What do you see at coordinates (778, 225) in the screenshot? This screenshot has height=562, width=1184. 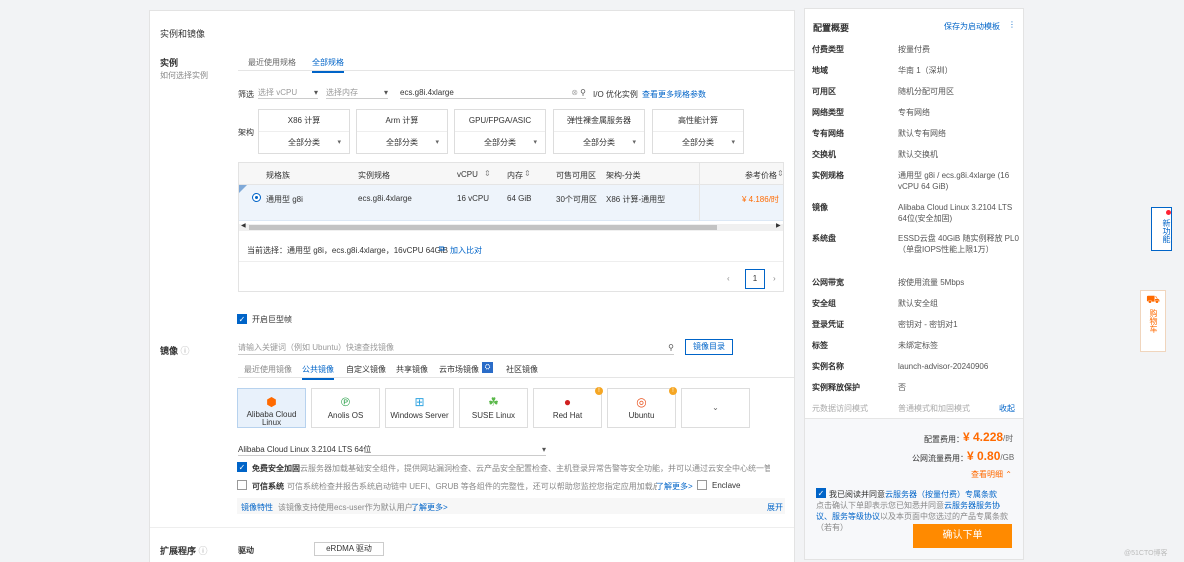 I see `scroll-right-icon: ▶` at bounding box center [778, 225].